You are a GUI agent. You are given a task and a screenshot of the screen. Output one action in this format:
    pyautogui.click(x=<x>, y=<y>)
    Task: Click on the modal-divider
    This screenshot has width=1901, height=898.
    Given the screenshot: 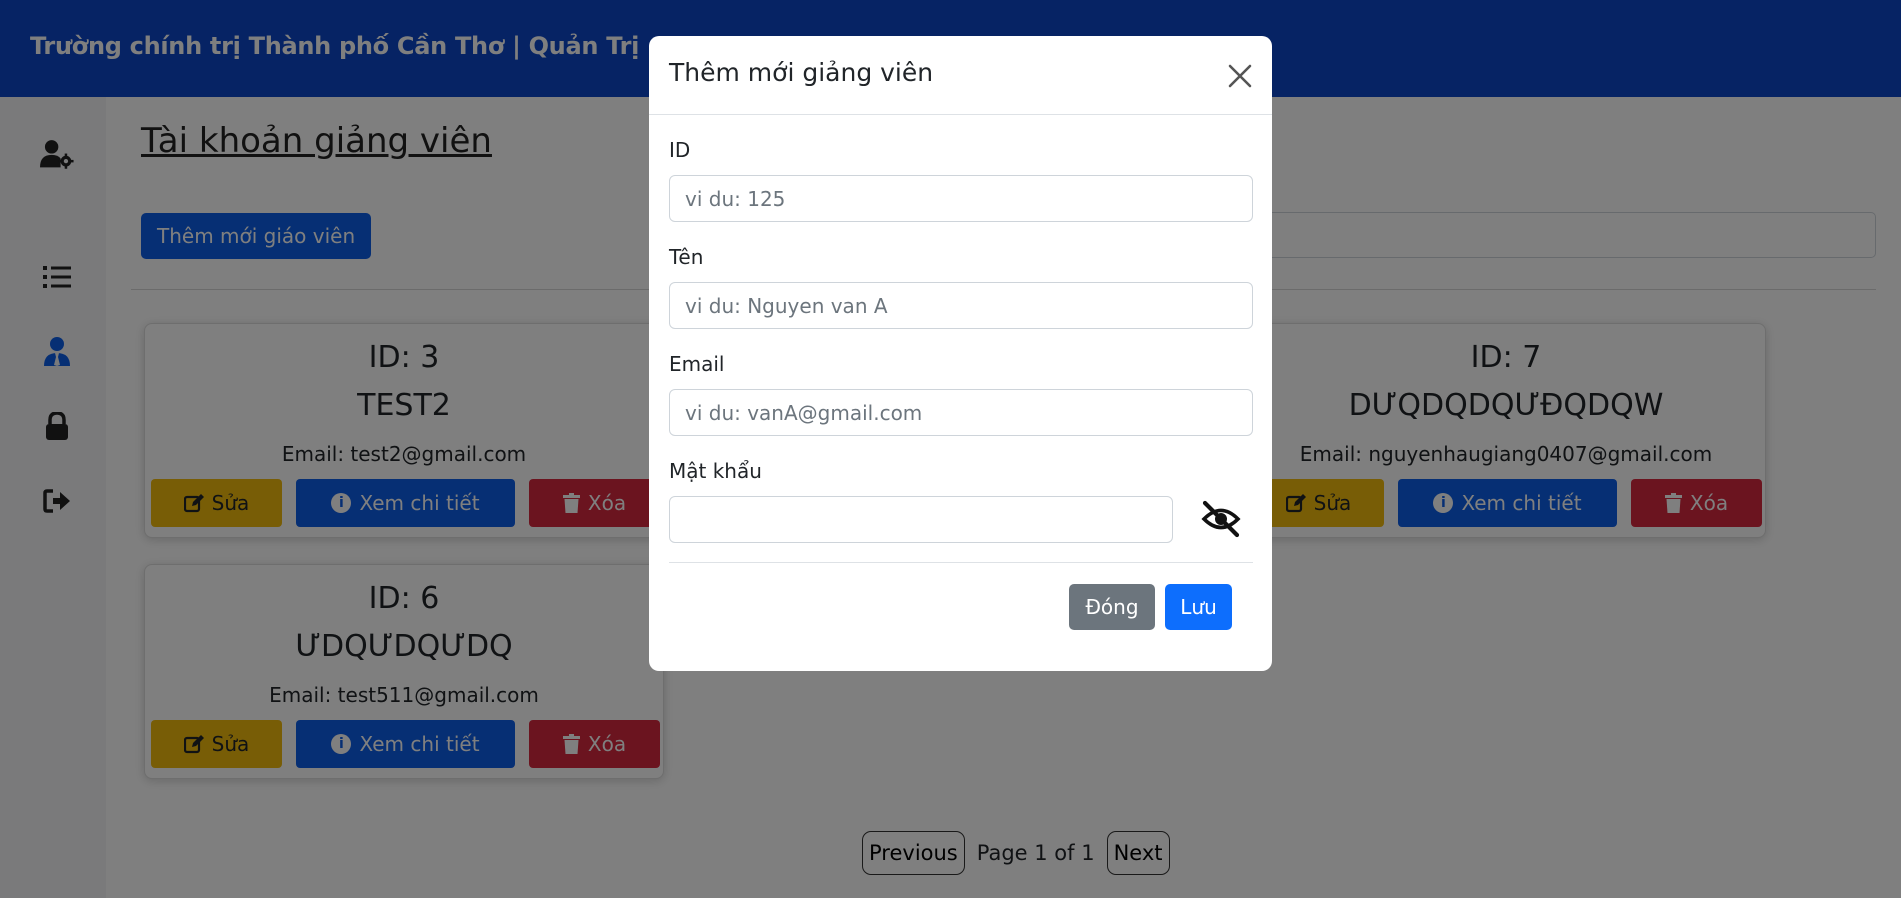 What is the action you would take?
    pyautogui.click(x=961, y=562)
    